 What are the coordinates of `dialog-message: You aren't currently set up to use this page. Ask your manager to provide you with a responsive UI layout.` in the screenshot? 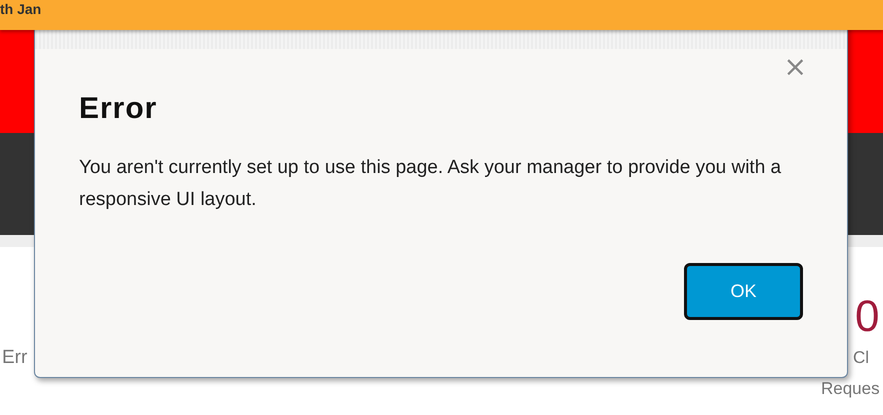 It's located at (430, 184).